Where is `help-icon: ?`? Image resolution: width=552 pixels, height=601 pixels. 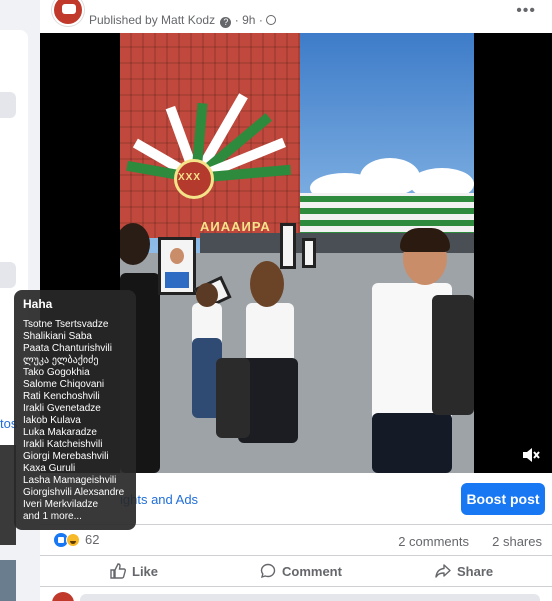 help-icon: ? is located at coordinates (226, 22).